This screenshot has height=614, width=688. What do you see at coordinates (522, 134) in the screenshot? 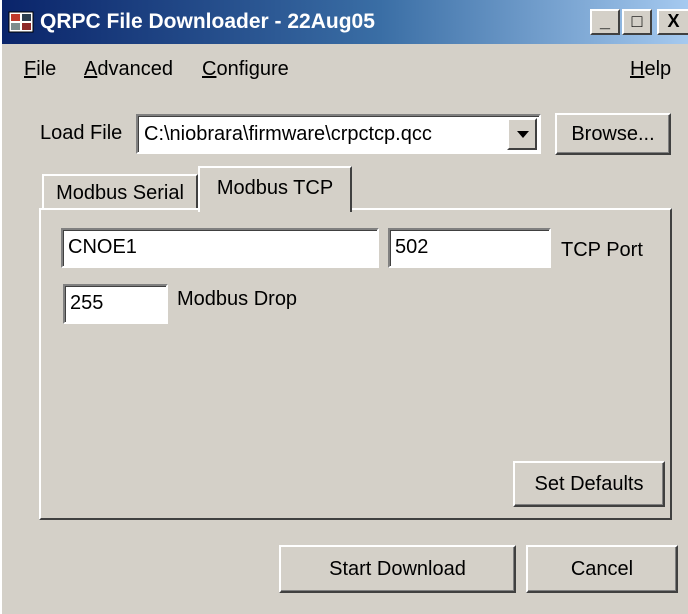
I see `chevron-down-icon` at bounding box center [522, 134].